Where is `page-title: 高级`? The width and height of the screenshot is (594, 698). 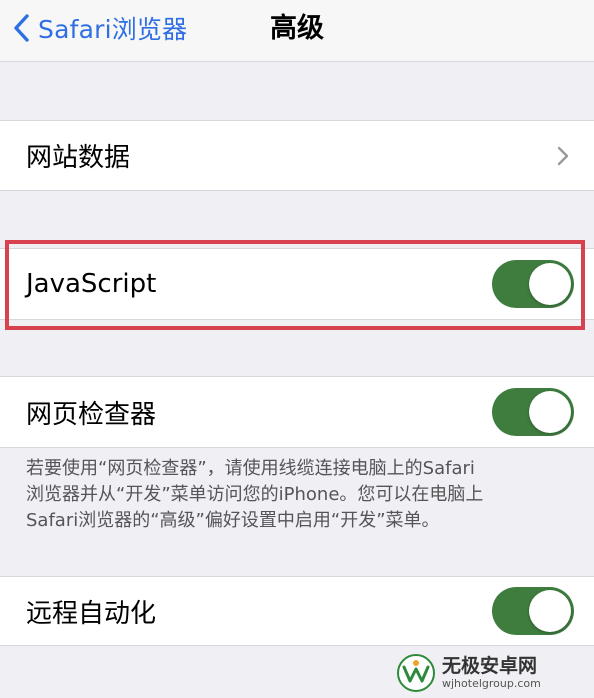 page-title: 高级 is located at coordinates (297, 28).